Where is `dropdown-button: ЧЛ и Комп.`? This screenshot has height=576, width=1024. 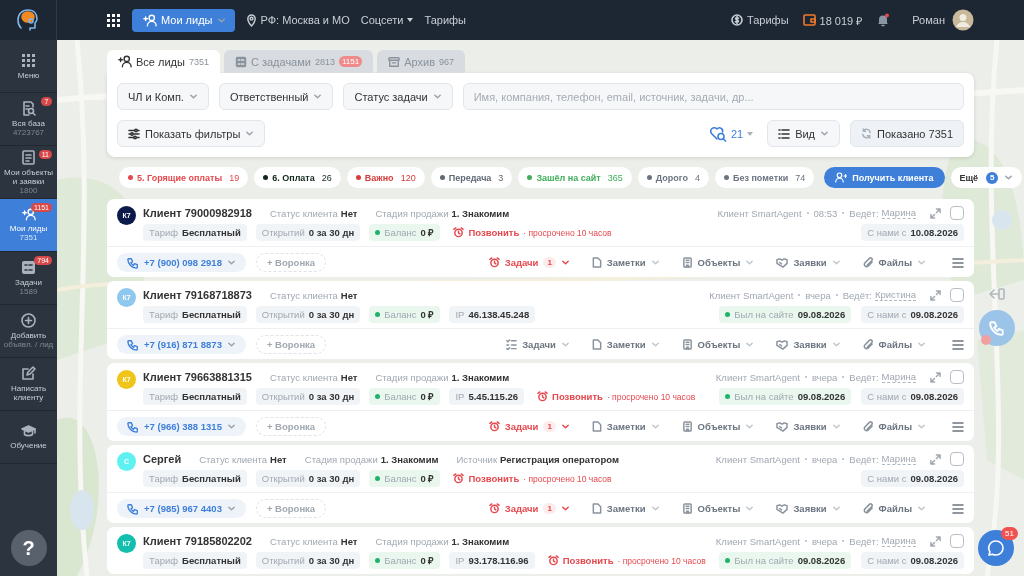
dropdown-button: ЧЛ и Комп. is located at coordinates (163, 96).